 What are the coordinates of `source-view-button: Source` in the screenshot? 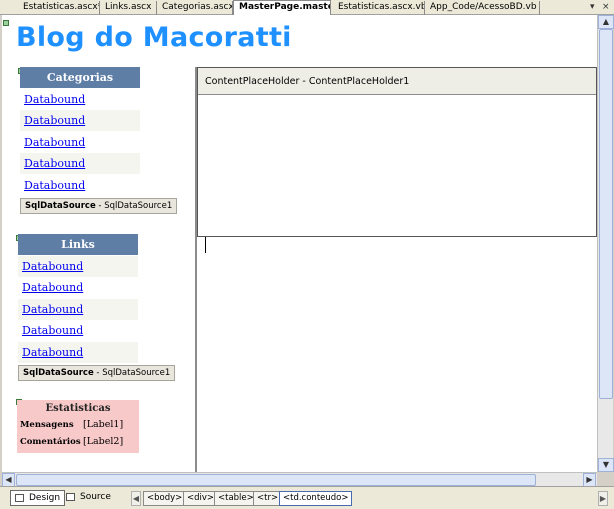 It's located at (88, 498).